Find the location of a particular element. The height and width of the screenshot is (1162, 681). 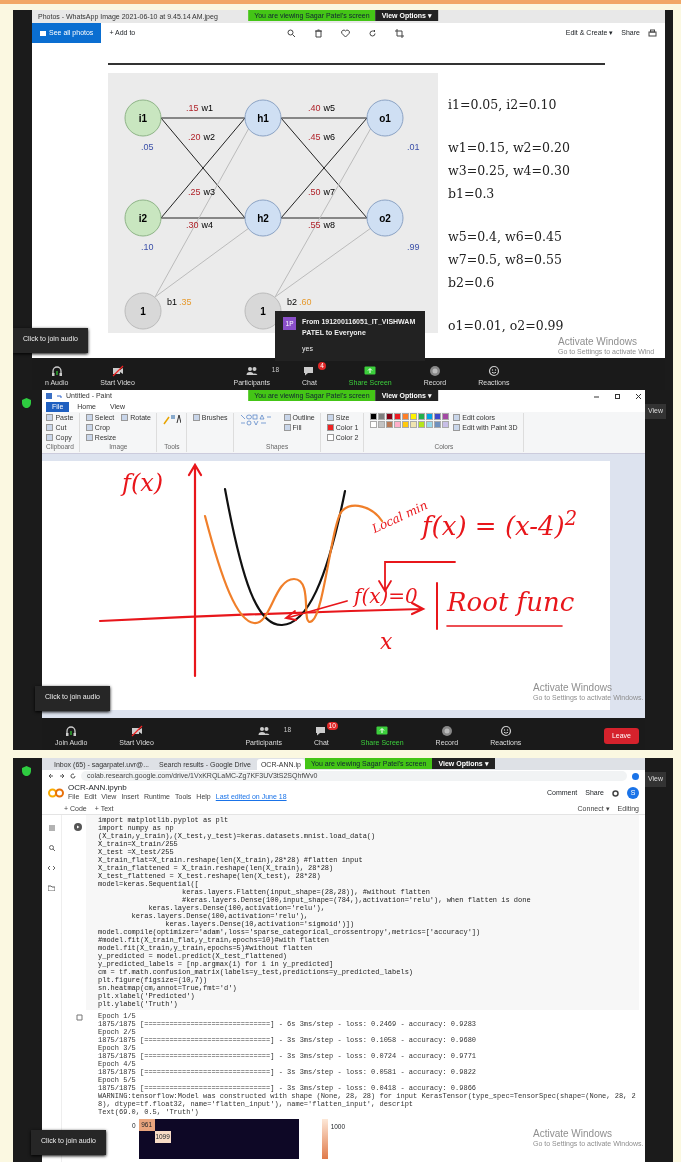

tools-icon is located at coordinates (171, 419).